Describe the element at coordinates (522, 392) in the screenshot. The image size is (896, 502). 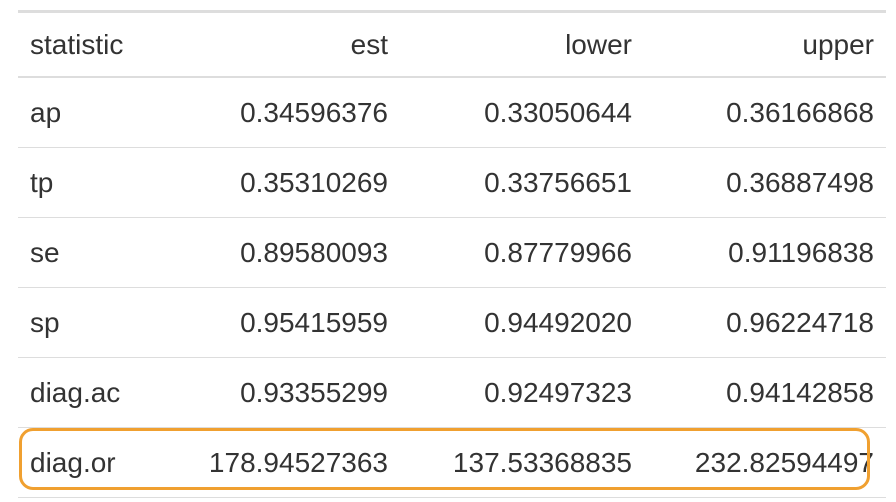
I see `cell-lower: 0.92497323` at that location.